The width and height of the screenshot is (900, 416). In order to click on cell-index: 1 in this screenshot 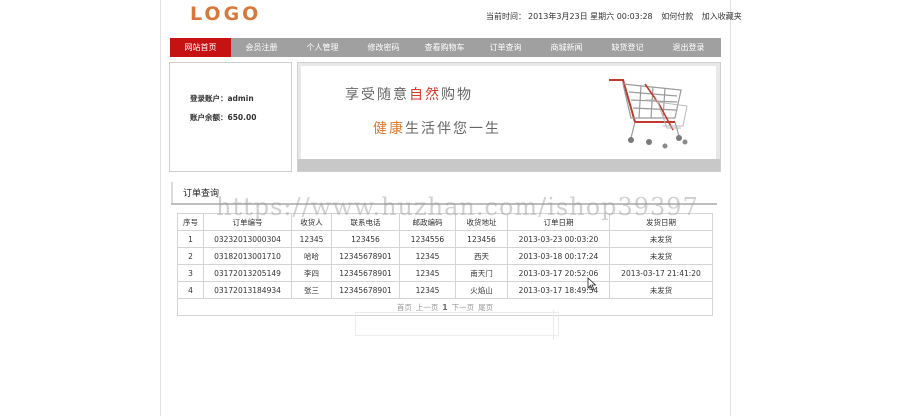, I will do `click(190, 239)`.